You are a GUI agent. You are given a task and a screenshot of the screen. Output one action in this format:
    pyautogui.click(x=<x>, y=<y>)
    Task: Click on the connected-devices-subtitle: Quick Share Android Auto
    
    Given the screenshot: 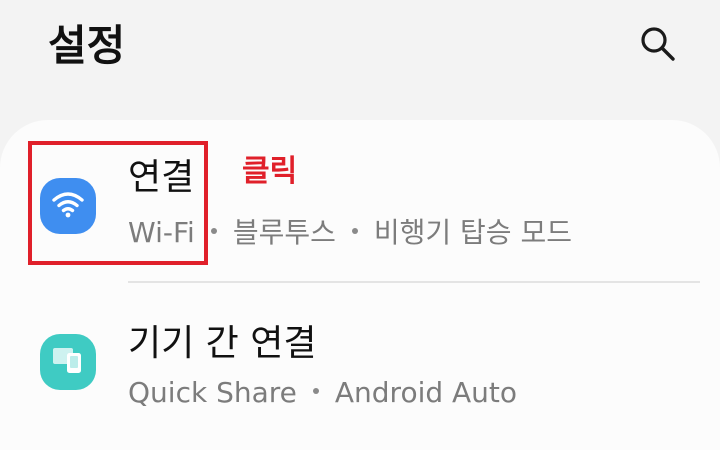 What is the action you would take?
    pyautogui.click(x=322, y=393)
    